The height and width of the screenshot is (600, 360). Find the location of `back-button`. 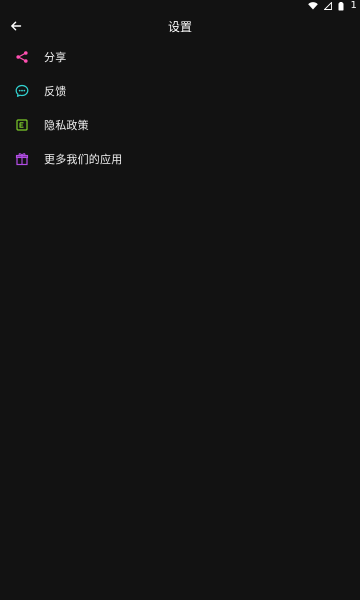

back-button is located at coordinates (16, 26).